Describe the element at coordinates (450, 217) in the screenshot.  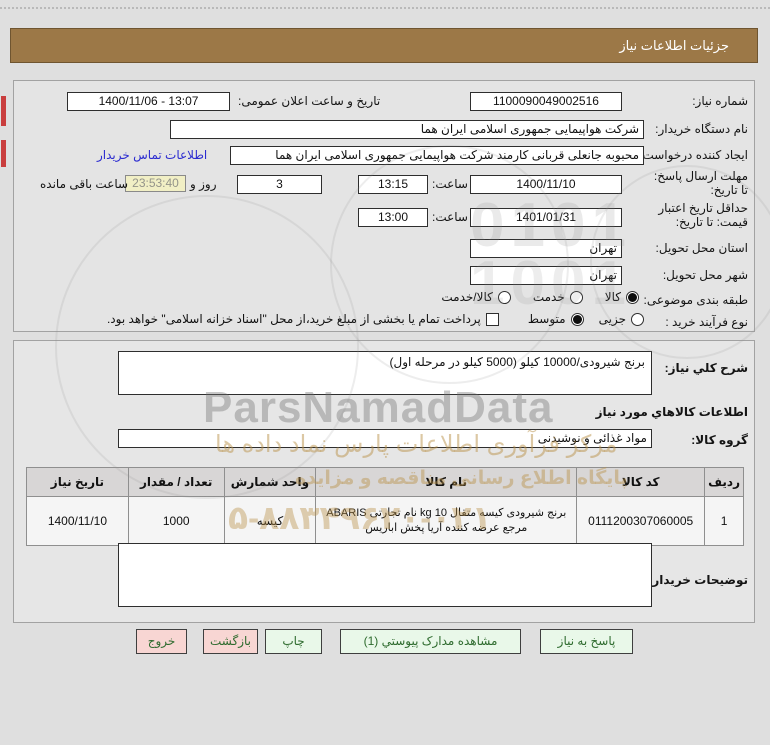
I see `price-validity-time-label: ساعت:` at that location.